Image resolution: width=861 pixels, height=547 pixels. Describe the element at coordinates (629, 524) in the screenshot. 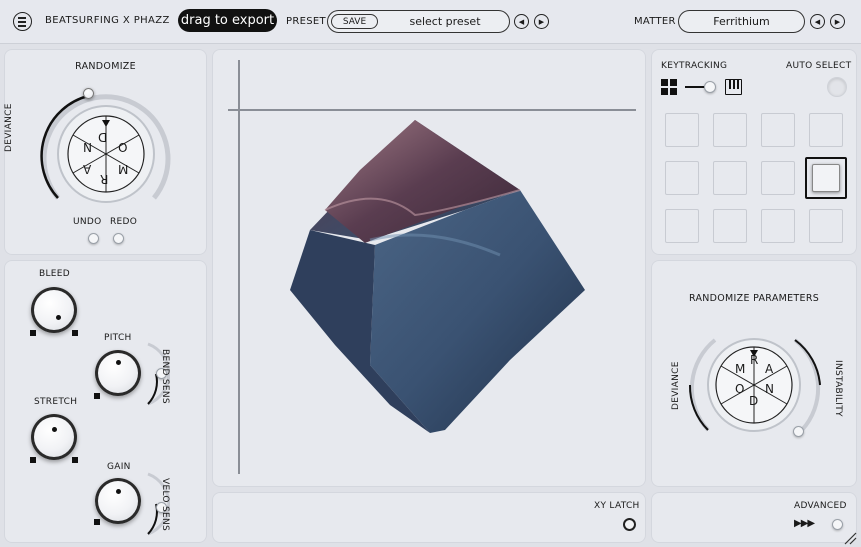

I see `xy-latch-toggle` at that location.